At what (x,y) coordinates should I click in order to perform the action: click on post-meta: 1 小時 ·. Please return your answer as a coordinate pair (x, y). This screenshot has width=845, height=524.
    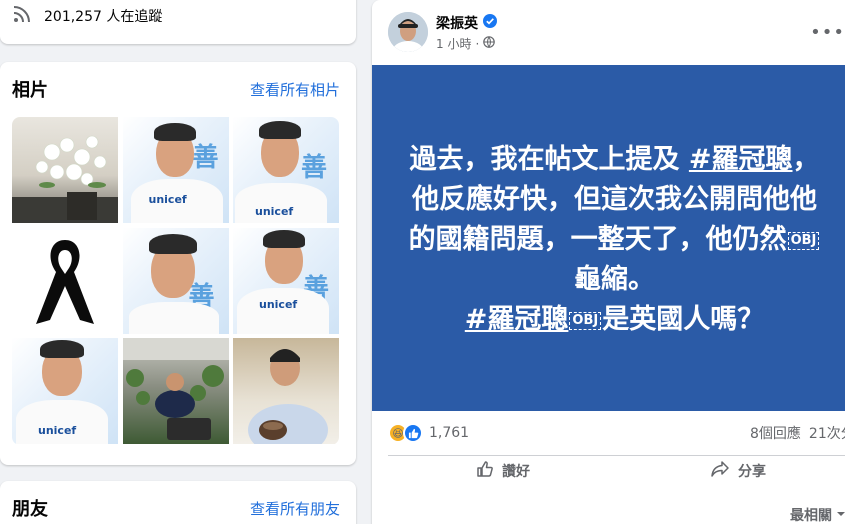
    Looking at the image, I should click on (466, 43).